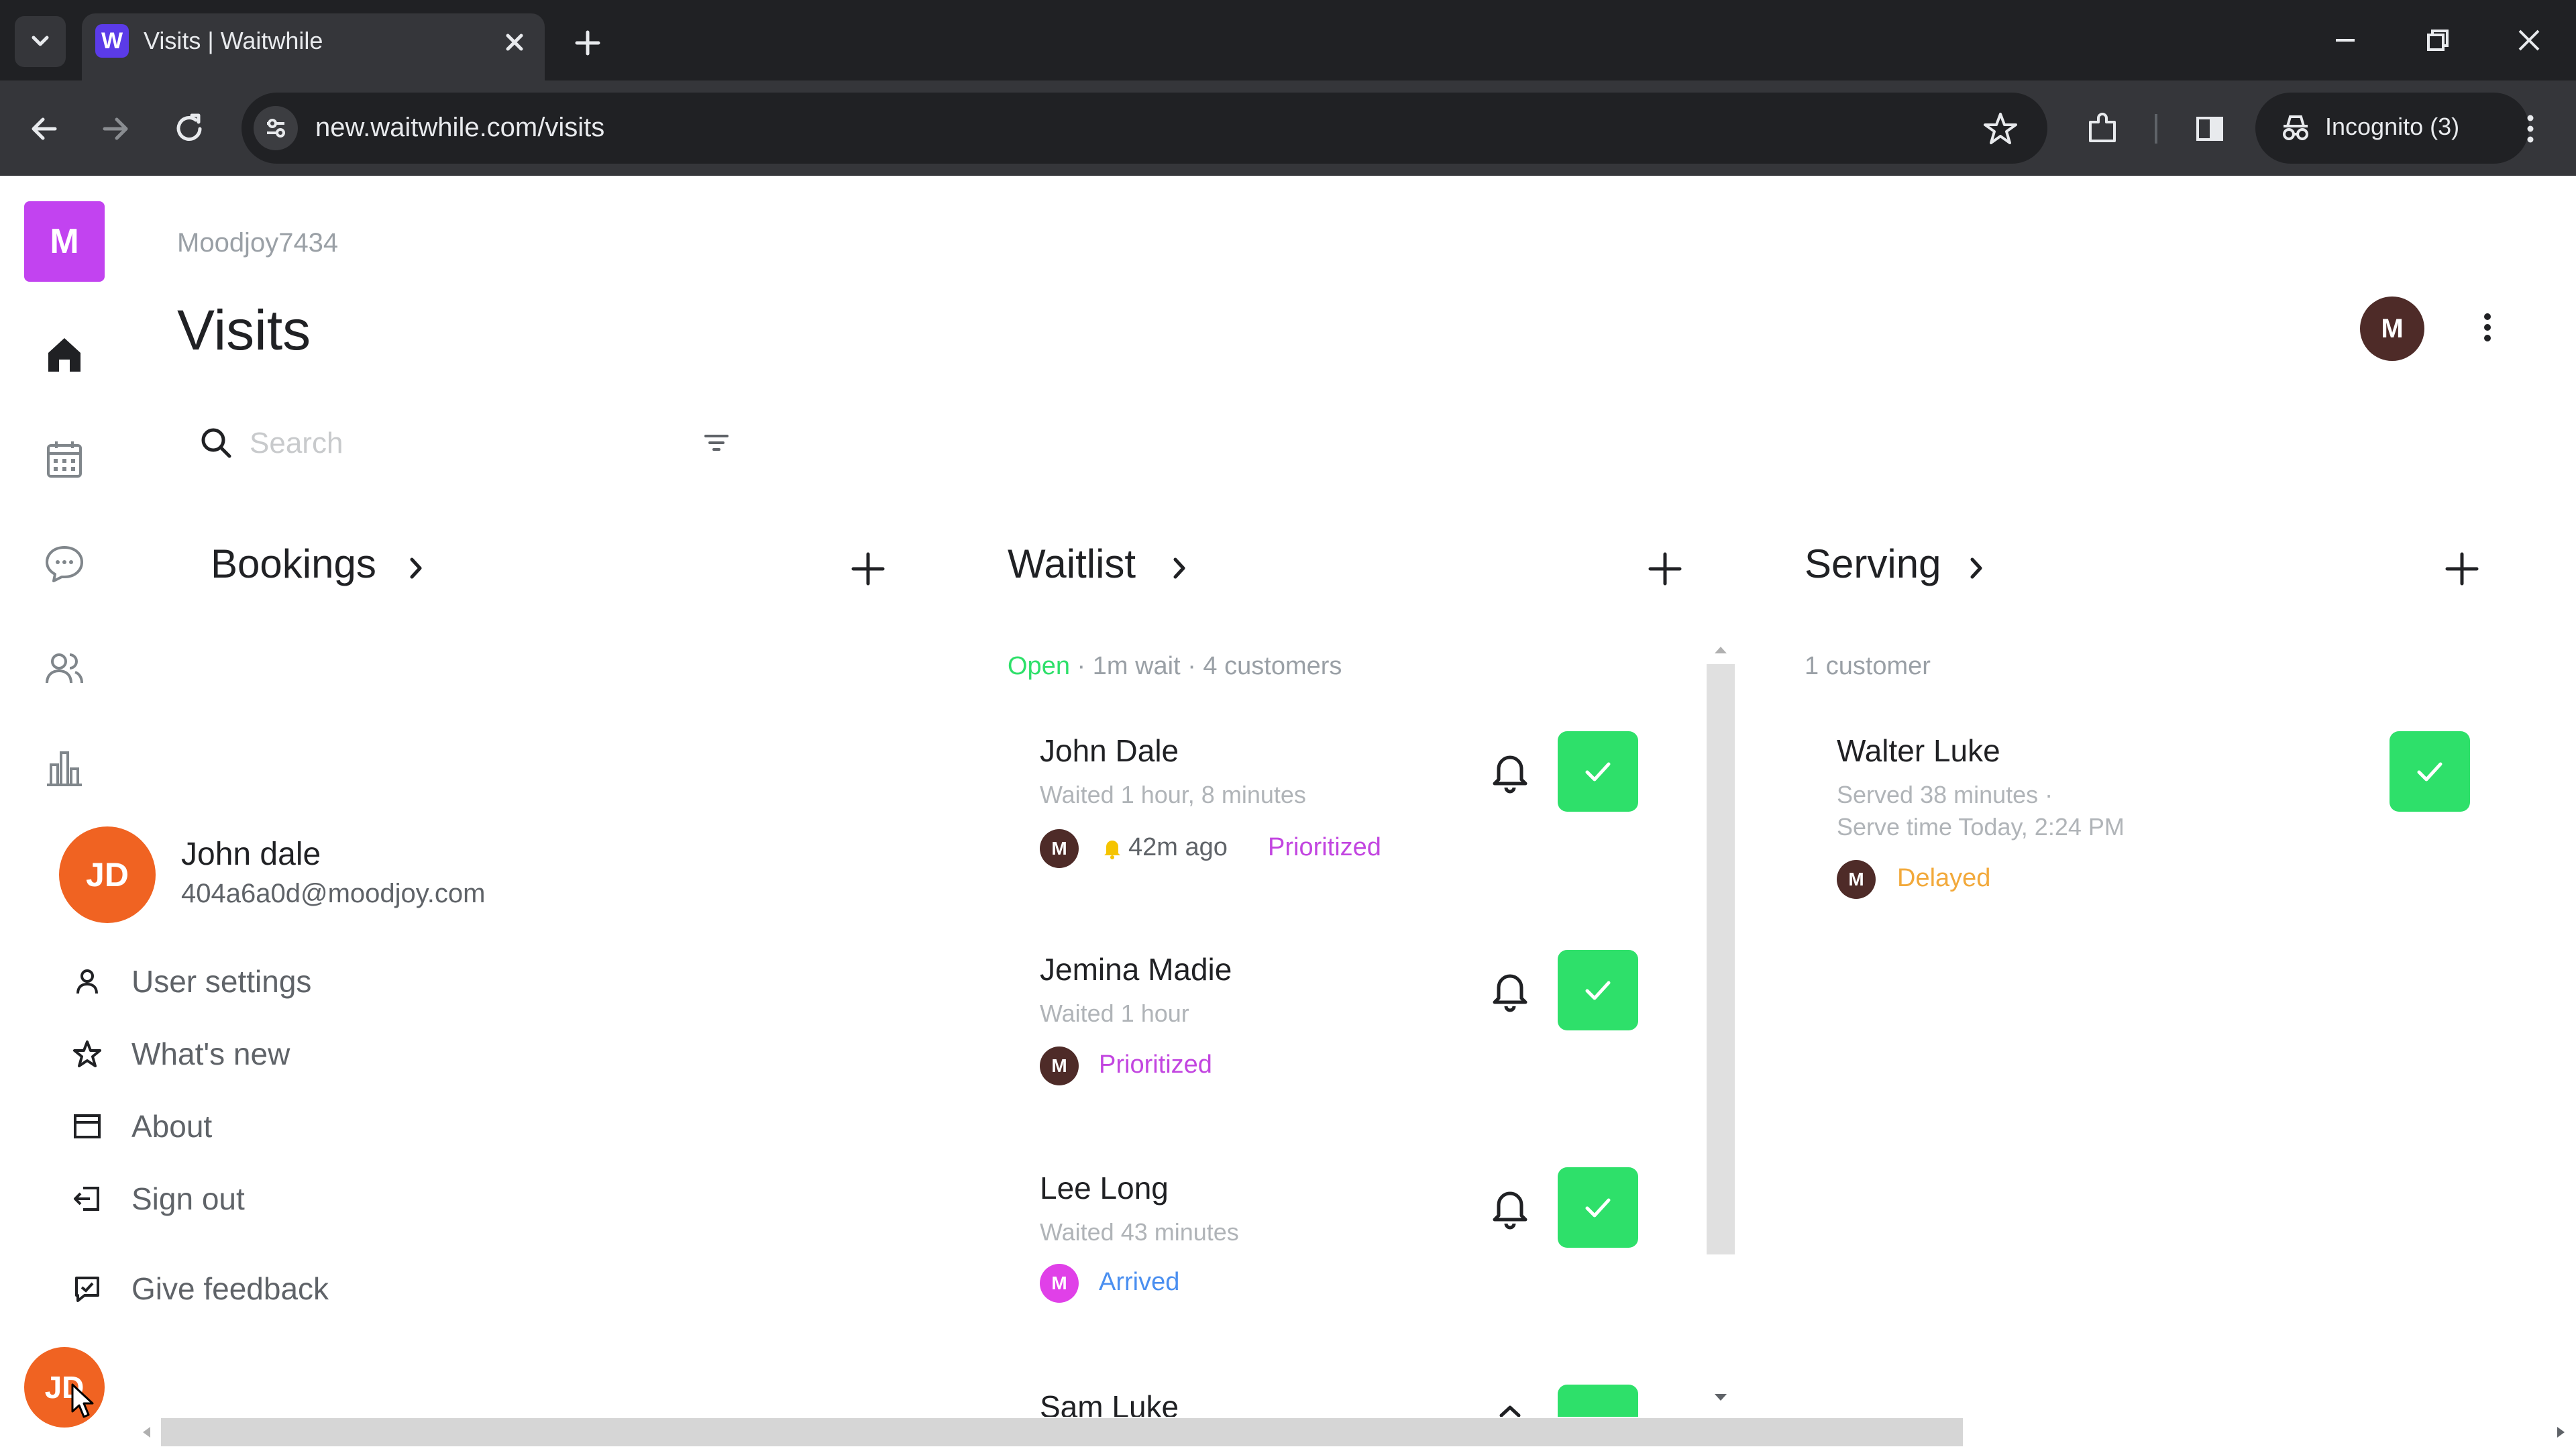 The height and width of the screenshot is (1449, 2576). Describe the element at coordinates (276, 128) in the screenshot. I see `site-info-icon` at that location.